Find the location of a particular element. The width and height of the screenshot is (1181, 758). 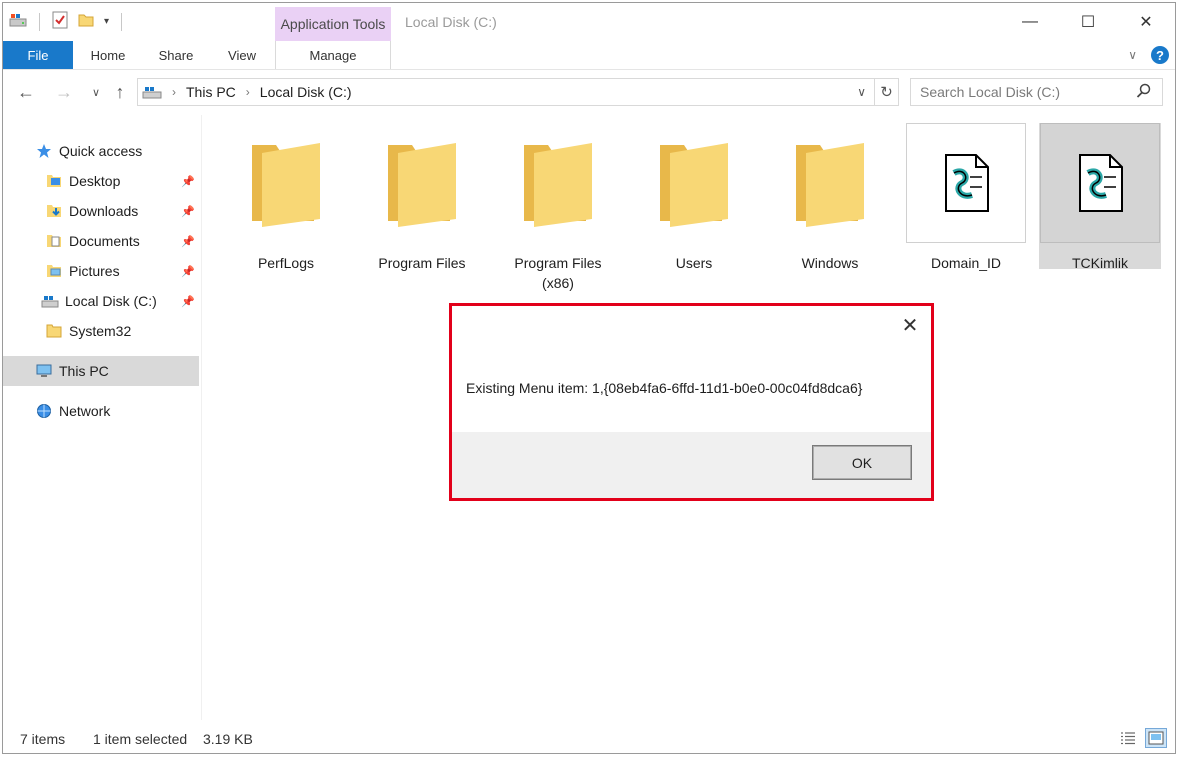

window-title: Local Disk (C:) is located at coordinates (451, 22).